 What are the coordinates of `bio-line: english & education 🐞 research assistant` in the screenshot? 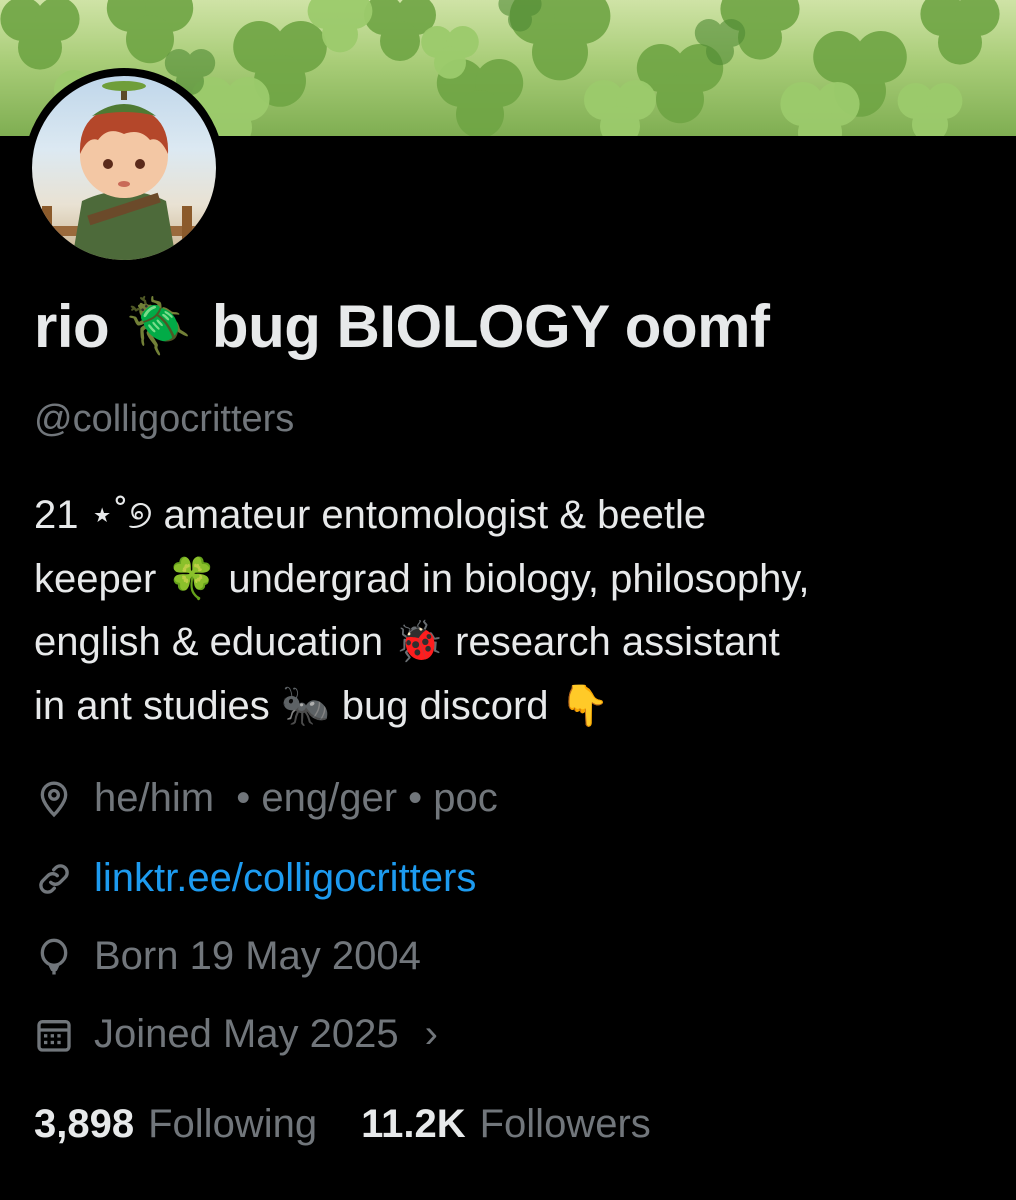 It's located at (407, 642).